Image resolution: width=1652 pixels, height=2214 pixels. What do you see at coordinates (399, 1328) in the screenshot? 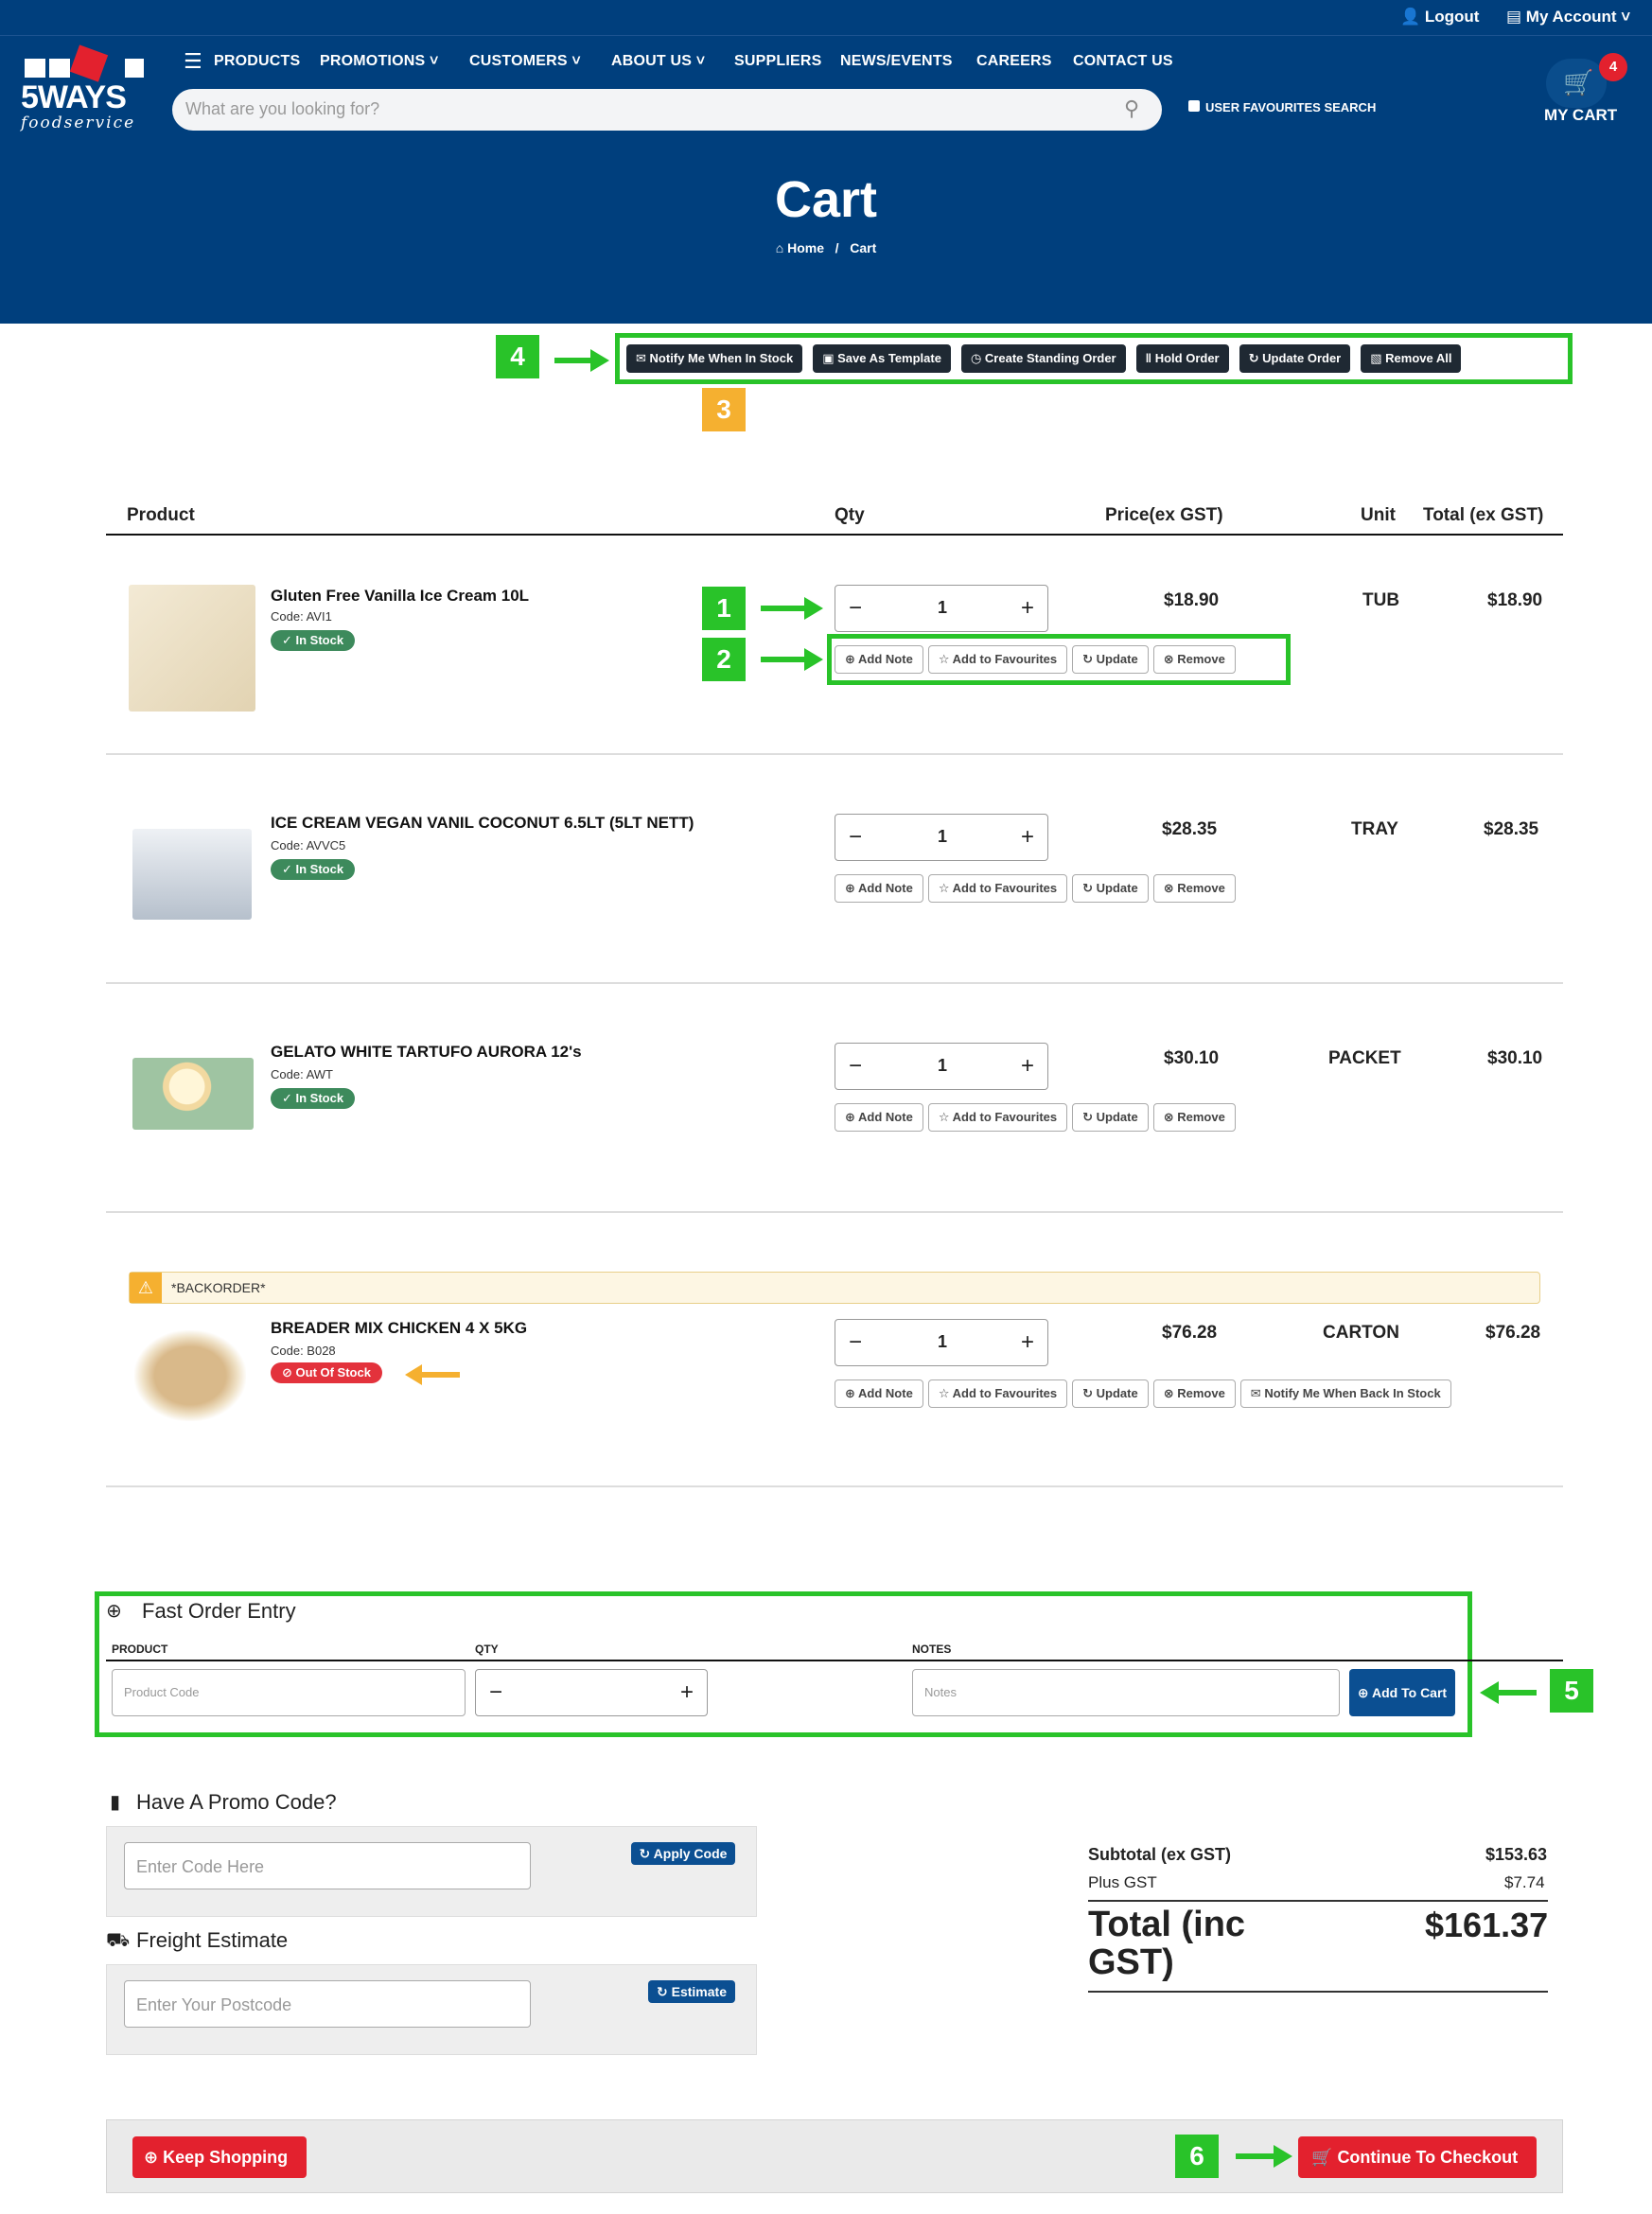
I see `product-name: BREADER MIX CHICKEN 4 X 5KG` at bounding box center [399, 1328].